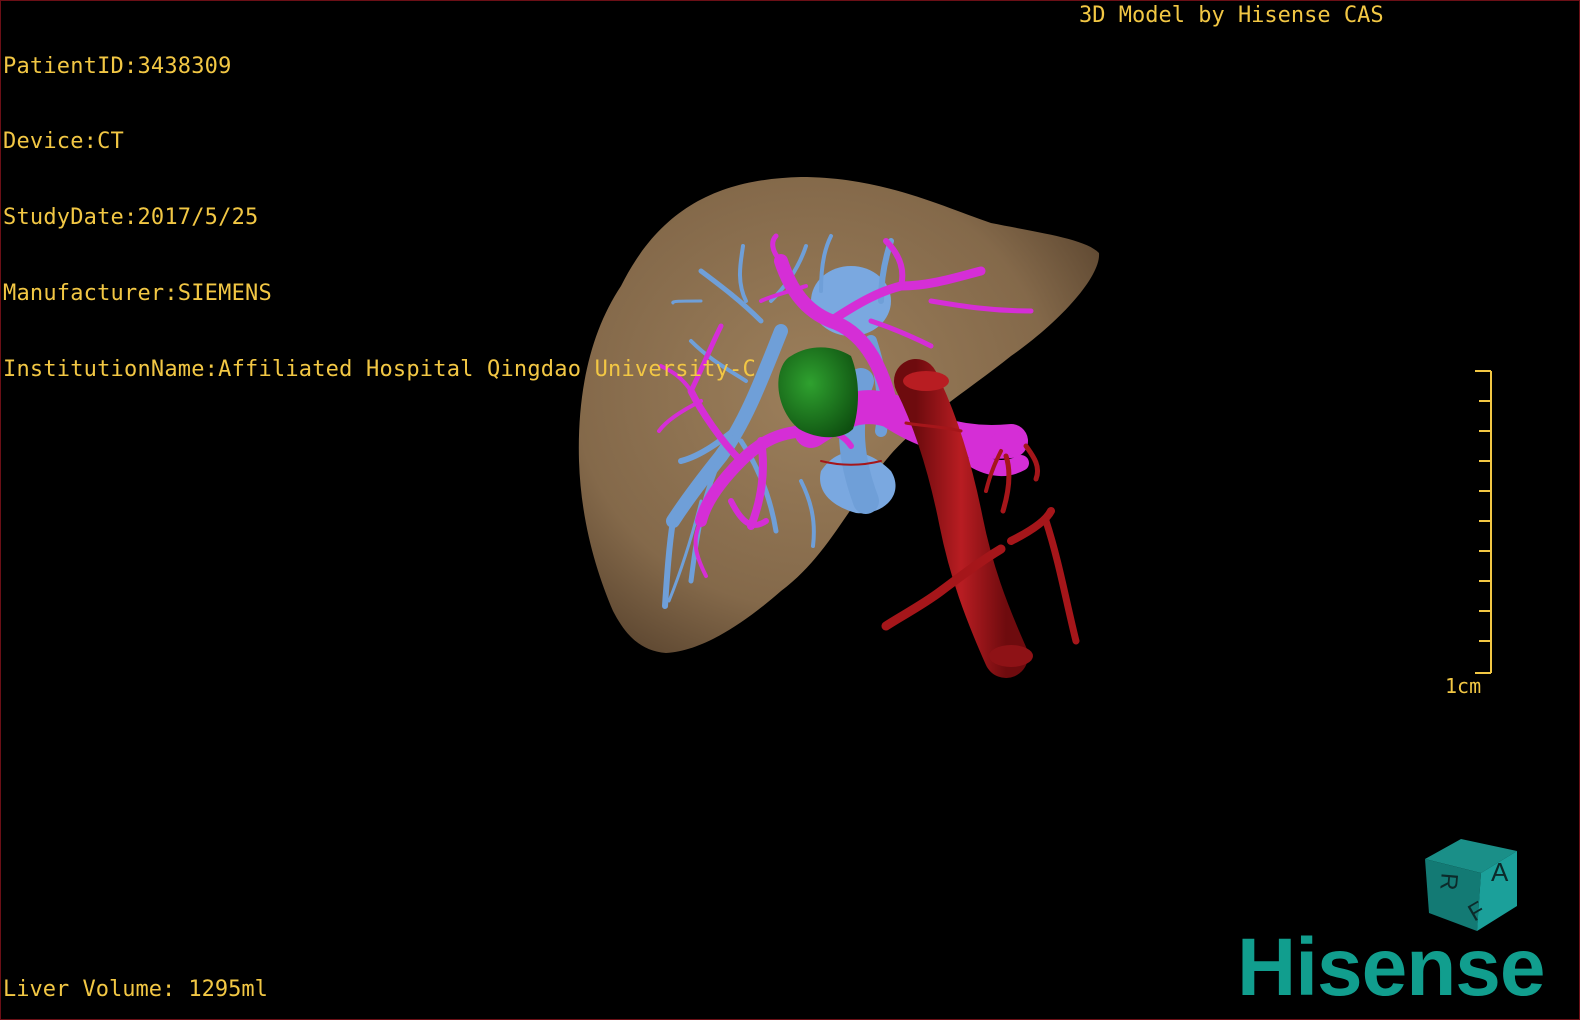 This screenshot has height=1020, width=1580. What do you see at coordinates (117, 66) in the screenshot?
I see `patient-id-text: PatientID:3438309` at bounding box center [117, 66].